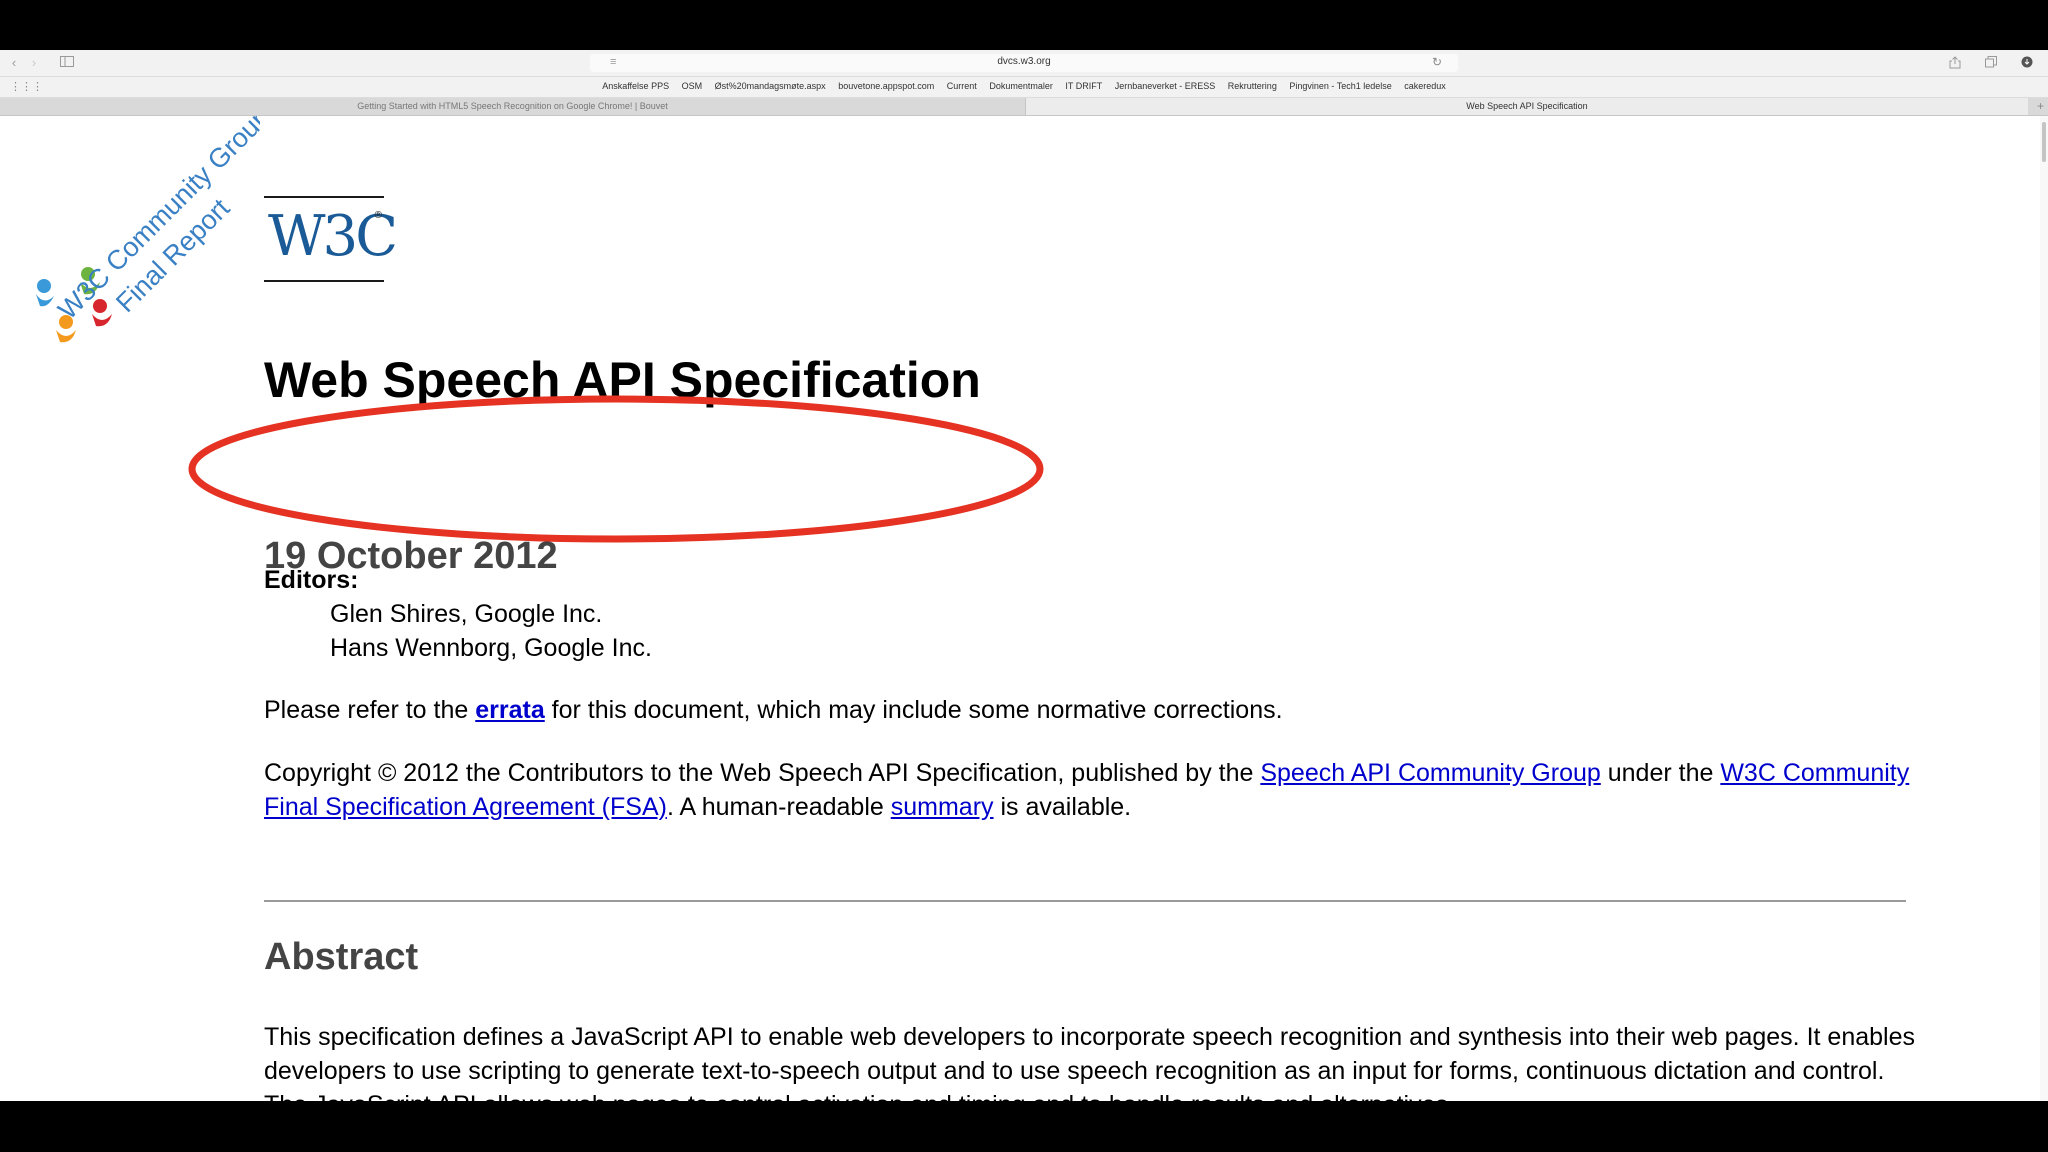 Image resolution: width=2048 pixels, height=1152 pixels. I want to click on editors-label: Editors:, so click(311, 580).